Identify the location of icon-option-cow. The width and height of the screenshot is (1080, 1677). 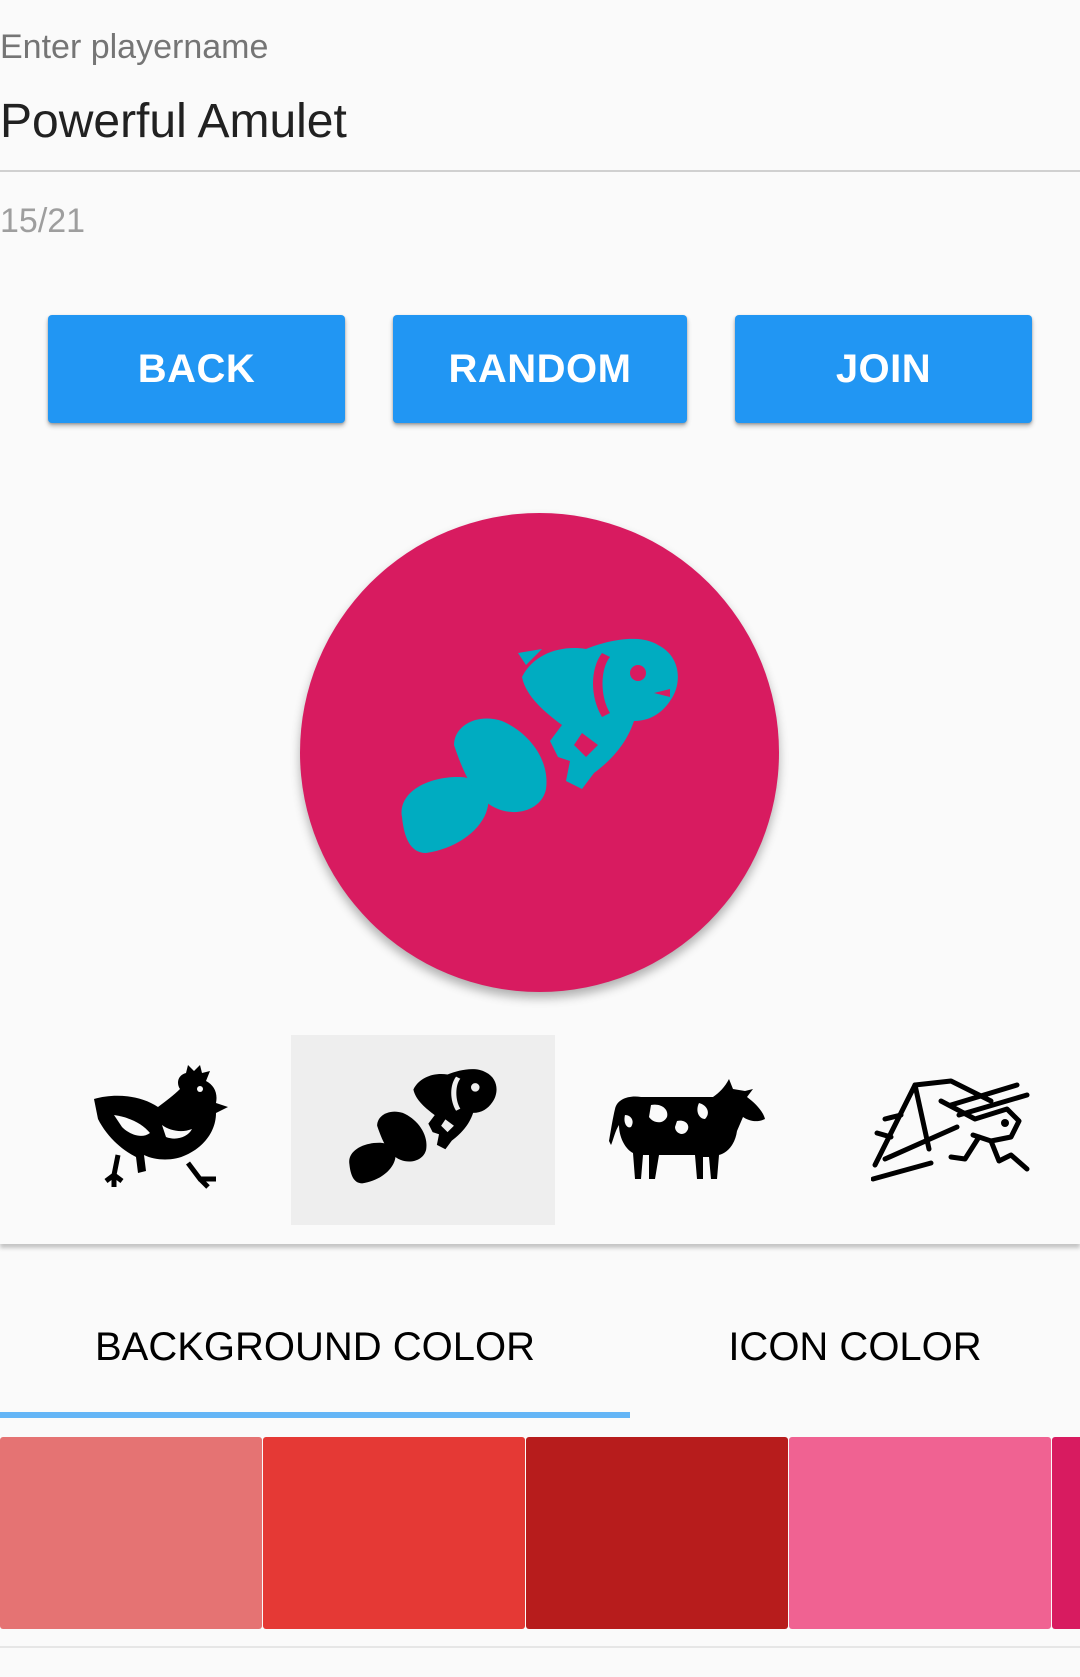
(687, 1130).